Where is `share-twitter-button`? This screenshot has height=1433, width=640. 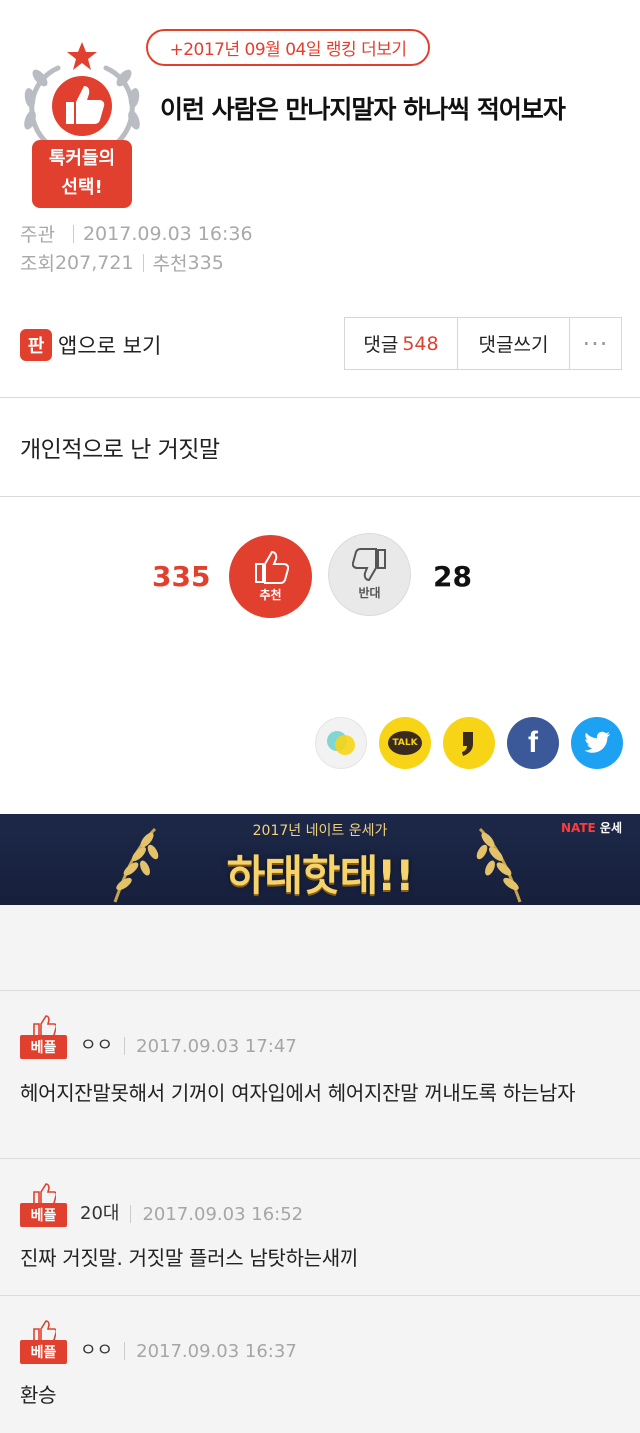 share-twitter-button is located at coordinates (597, 743).